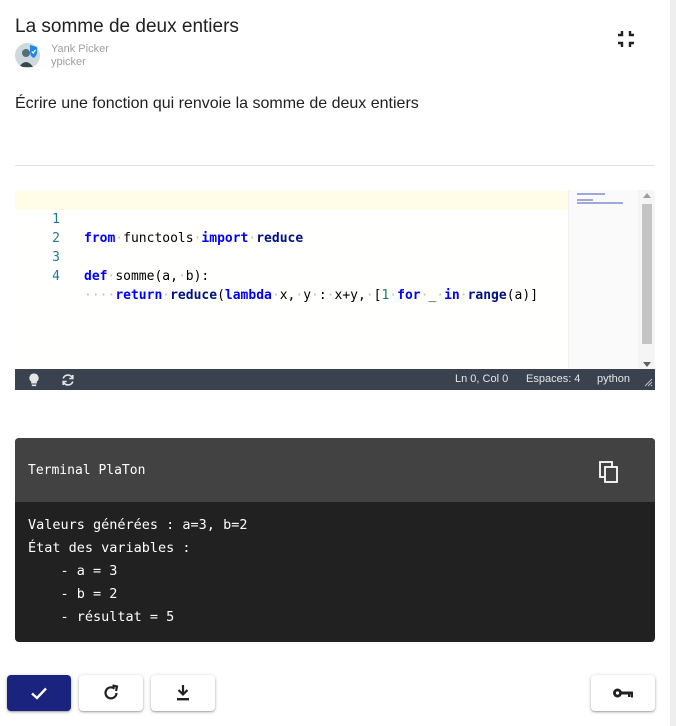 The width and height of the screenshot is (676, 726). I want to click on terminal-title: Terminal PlaTon, so click(87, 470).